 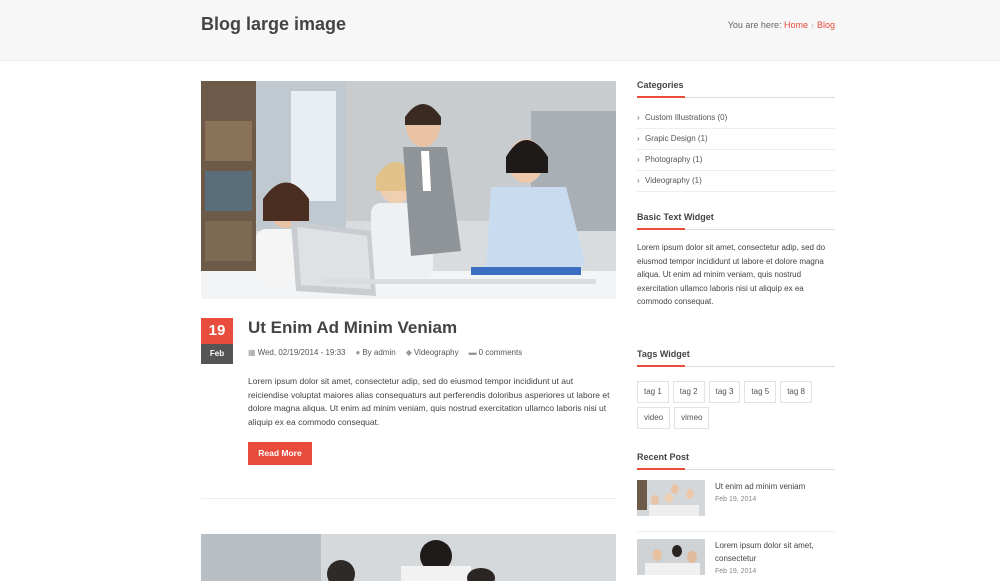 I want to click on recent-post-title: Ut enim ad minim veniam, so click(x=775, y=487).